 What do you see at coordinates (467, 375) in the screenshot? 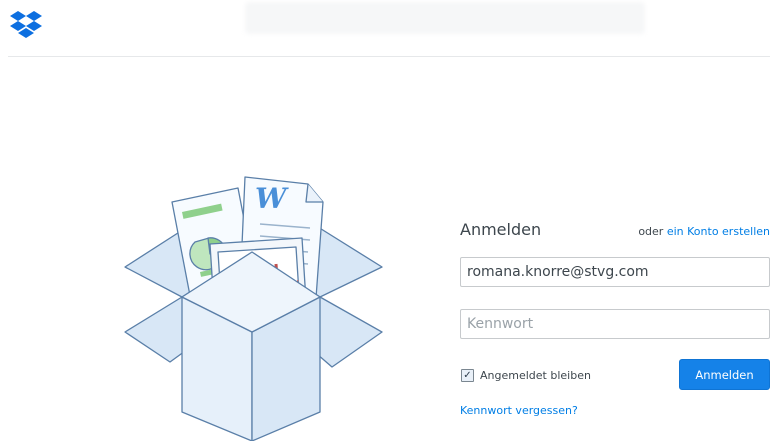
I see `remember-me-checkbox: ✓` at bounding box center [467, 375].